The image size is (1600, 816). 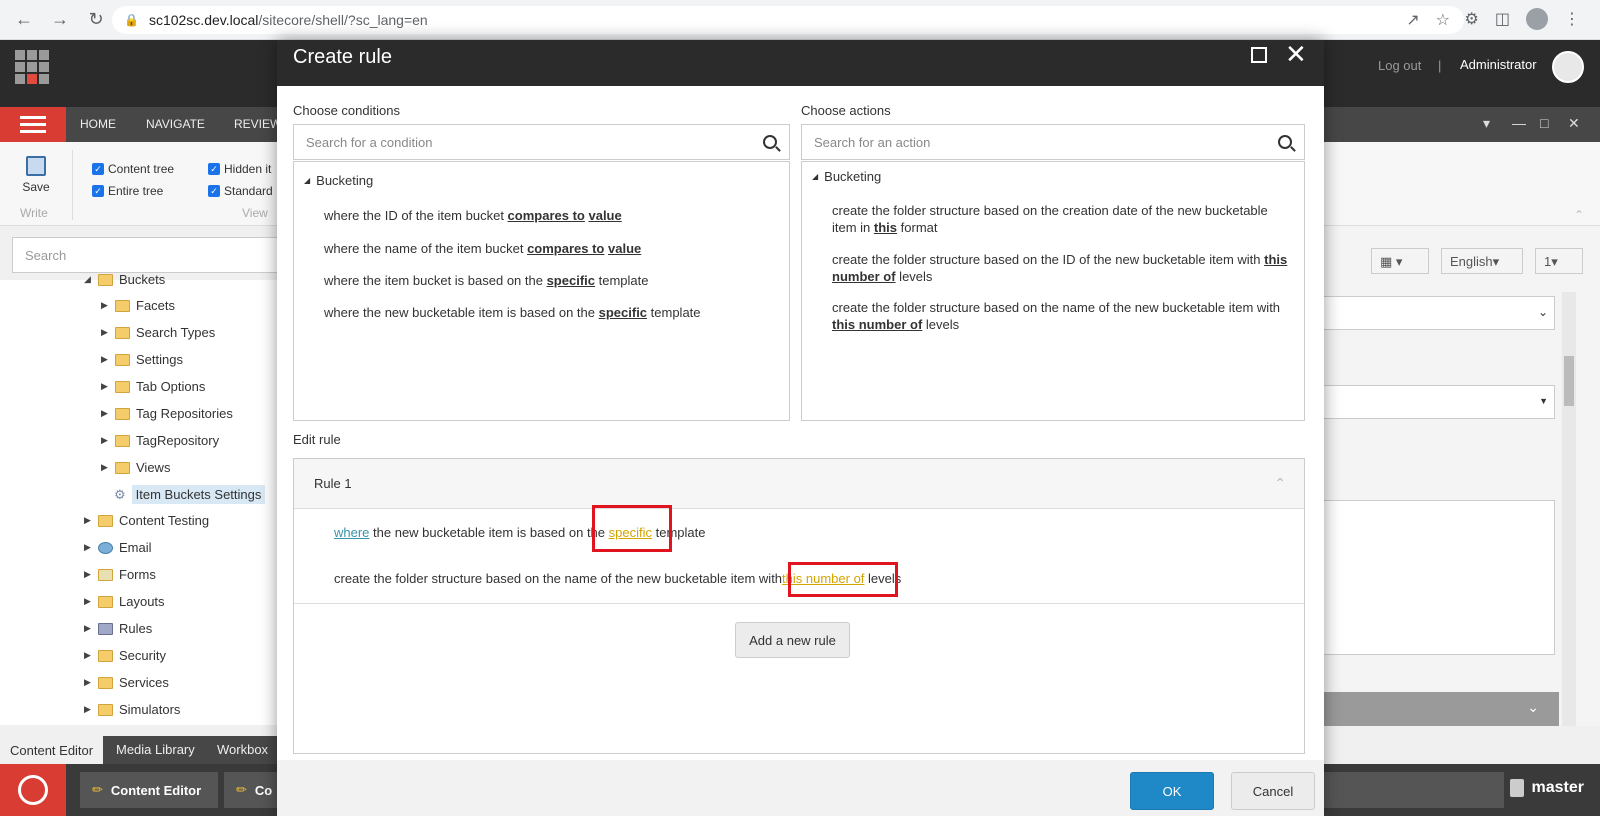 What do you see at coordinates (1259, 55) in the screenshot?
I see `maximize-icon` at bounding box center [1259, 55].